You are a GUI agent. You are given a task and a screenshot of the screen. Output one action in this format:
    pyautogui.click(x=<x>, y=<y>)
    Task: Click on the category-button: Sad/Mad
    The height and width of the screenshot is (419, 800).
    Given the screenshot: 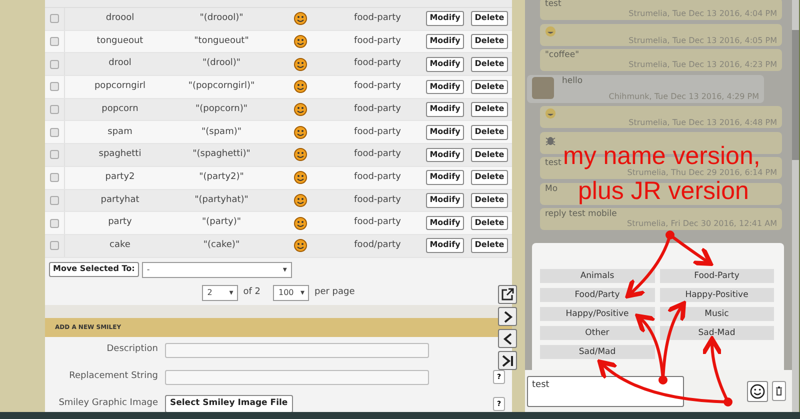 What is the action you would take?
    pyautogui.click(x=597, y=352)
    